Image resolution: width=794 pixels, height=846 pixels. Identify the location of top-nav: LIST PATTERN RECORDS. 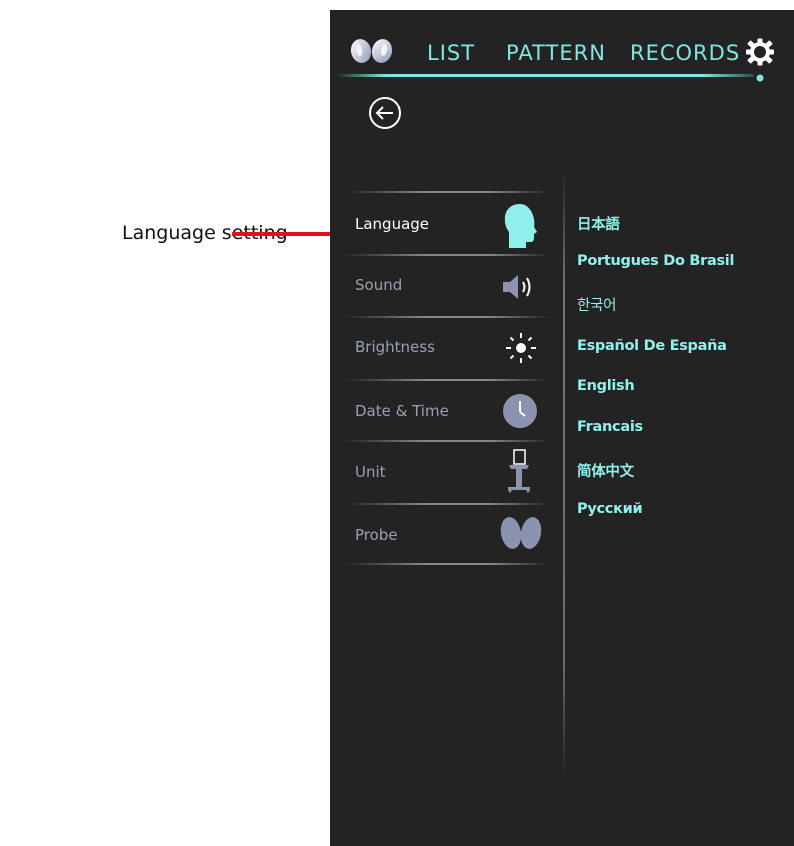
(562, 47).